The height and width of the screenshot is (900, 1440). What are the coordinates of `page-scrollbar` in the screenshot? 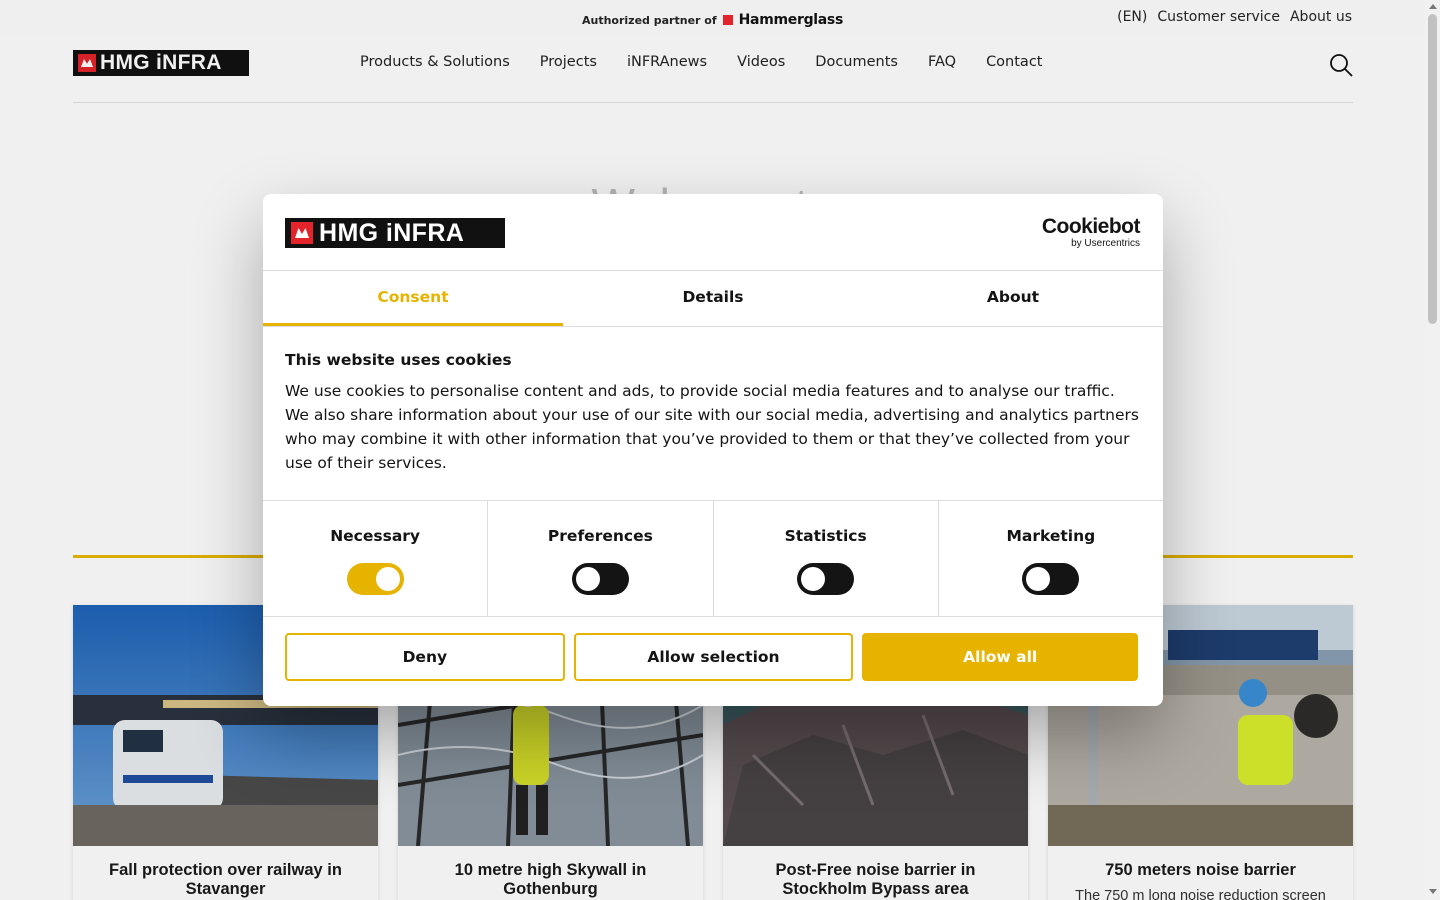 It's located at (1432, 450).